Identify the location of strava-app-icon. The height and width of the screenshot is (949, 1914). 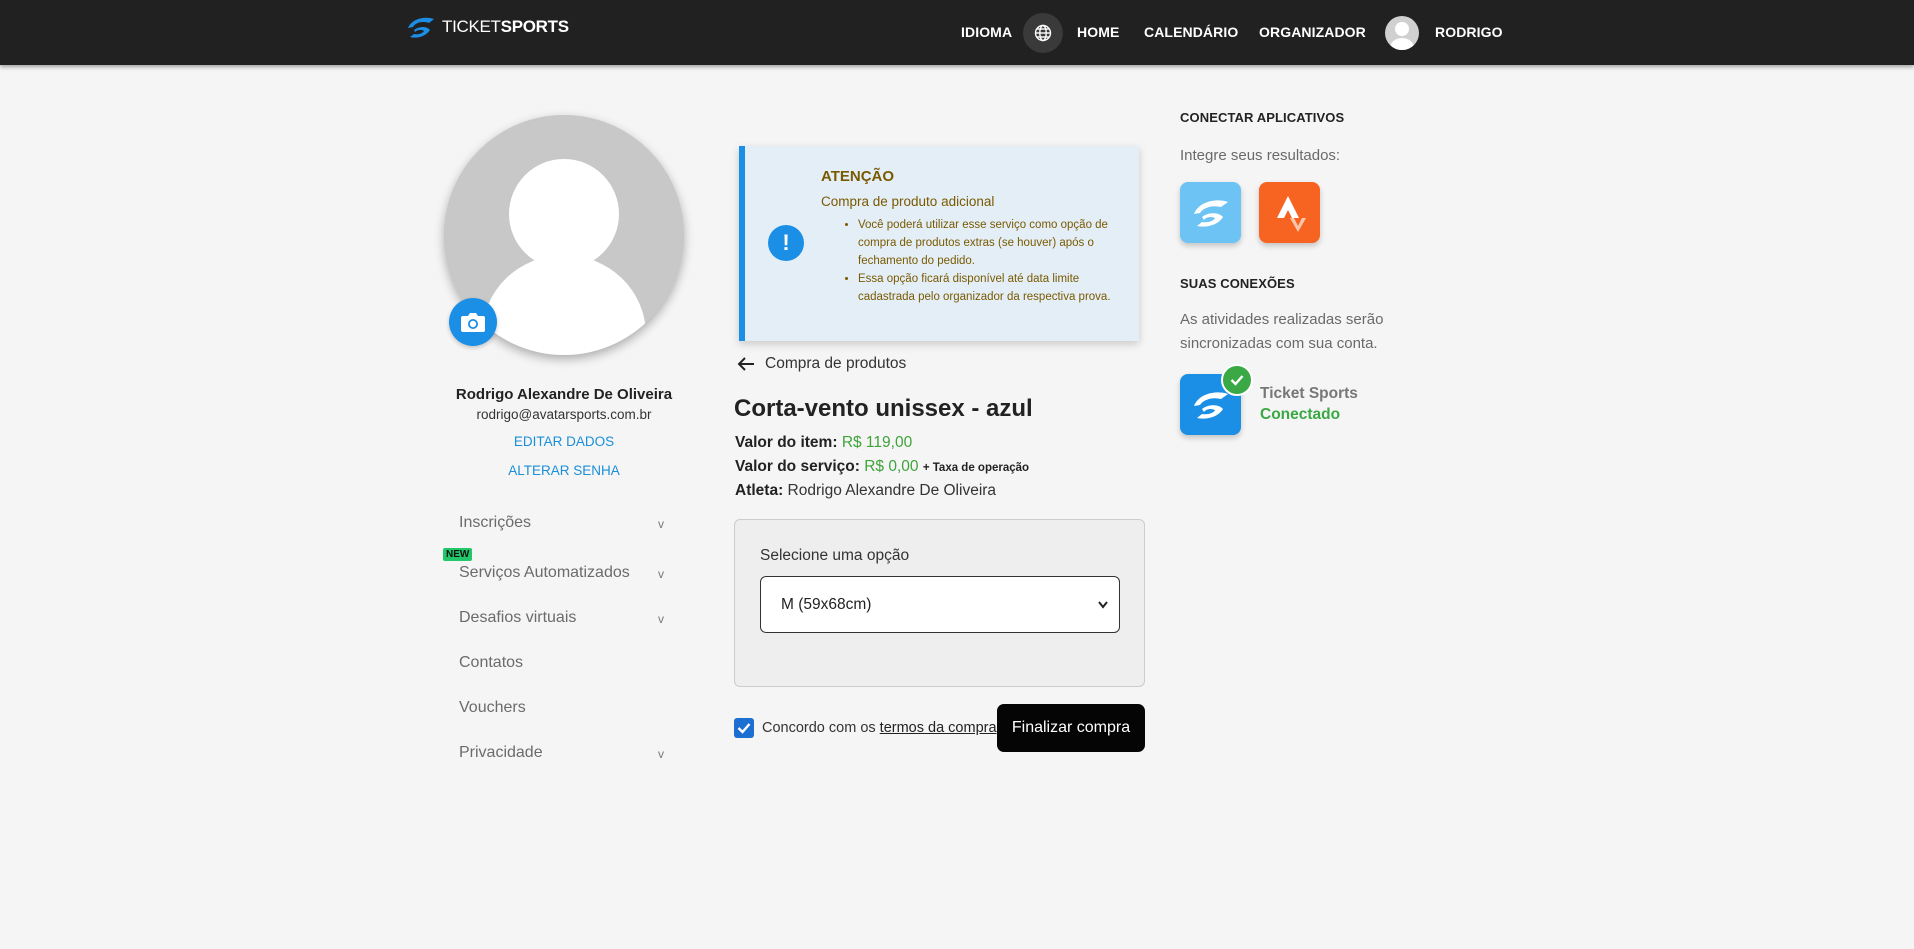
(1289, 212).